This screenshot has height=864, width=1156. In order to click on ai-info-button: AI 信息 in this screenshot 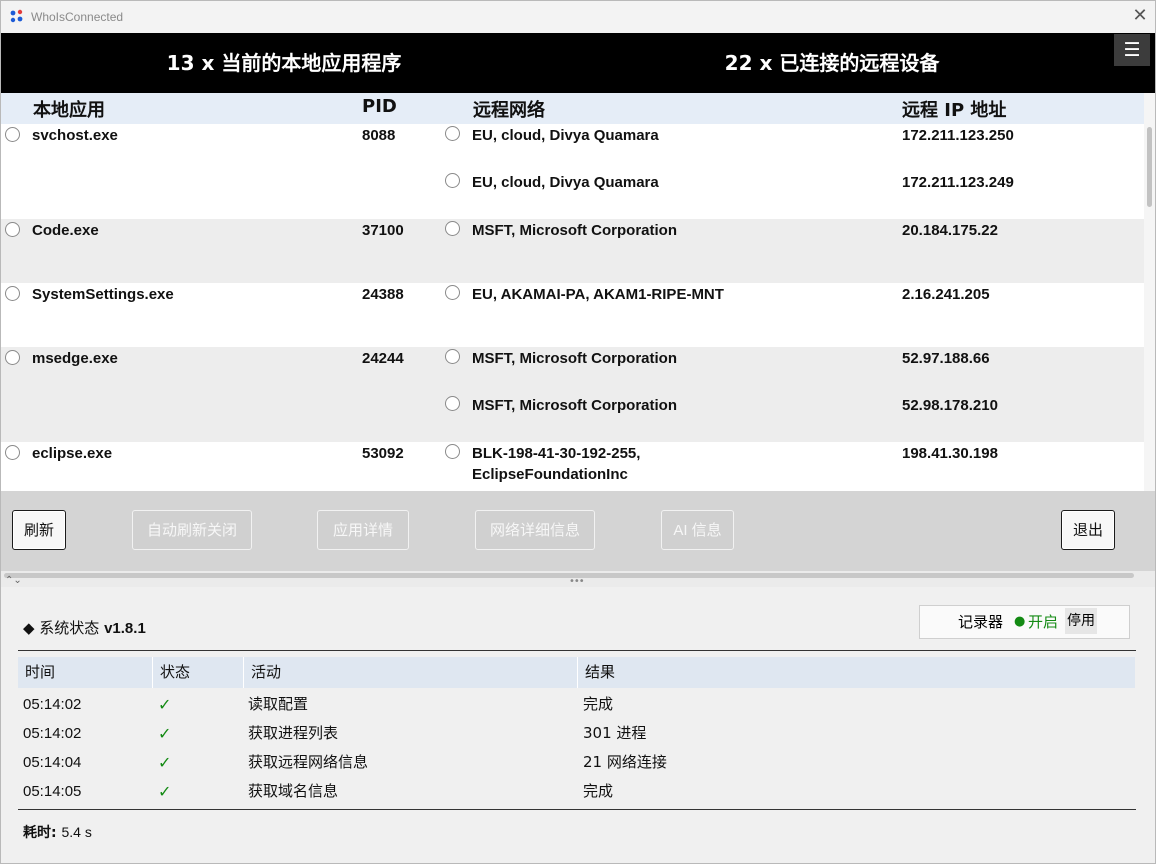, I will do `click(697, 530)`.